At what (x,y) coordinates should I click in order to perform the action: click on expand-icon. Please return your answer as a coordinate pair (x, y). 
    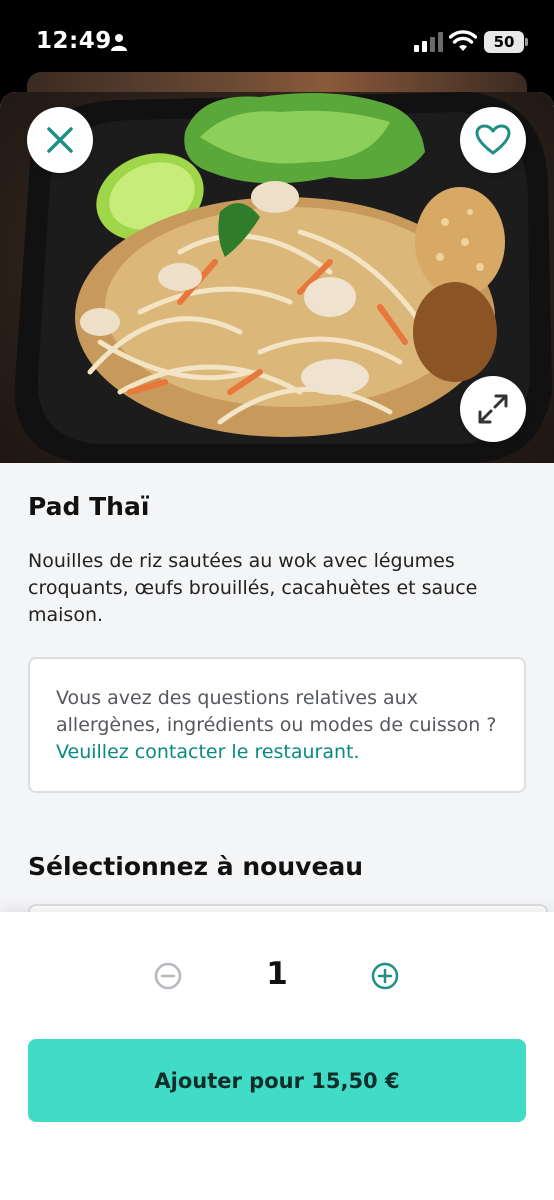
    Looking at the image, I should click on (493, 409).